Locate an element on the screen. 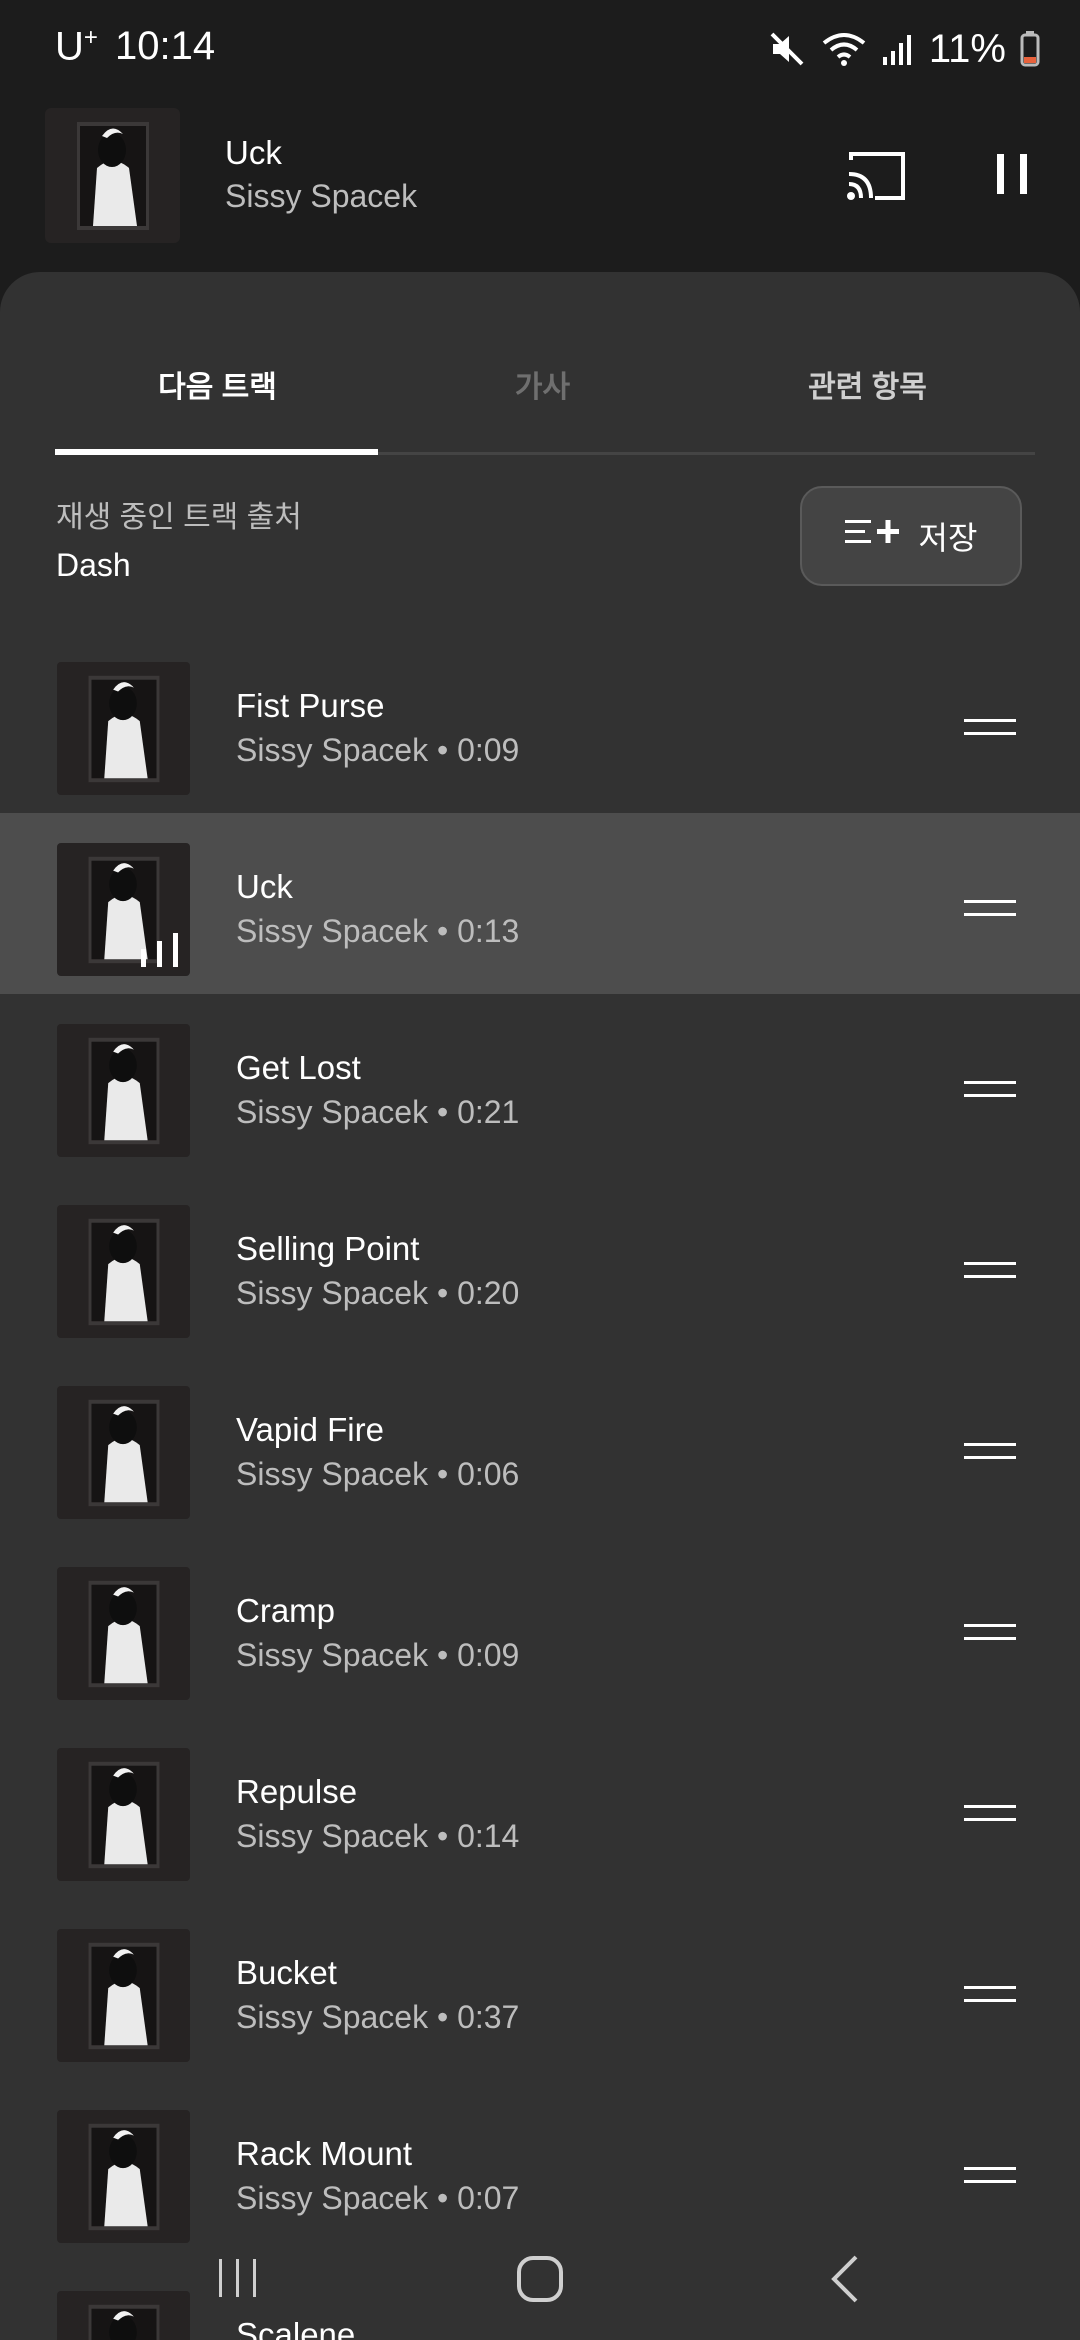  home-icon is located at coordinates (540, 2281).